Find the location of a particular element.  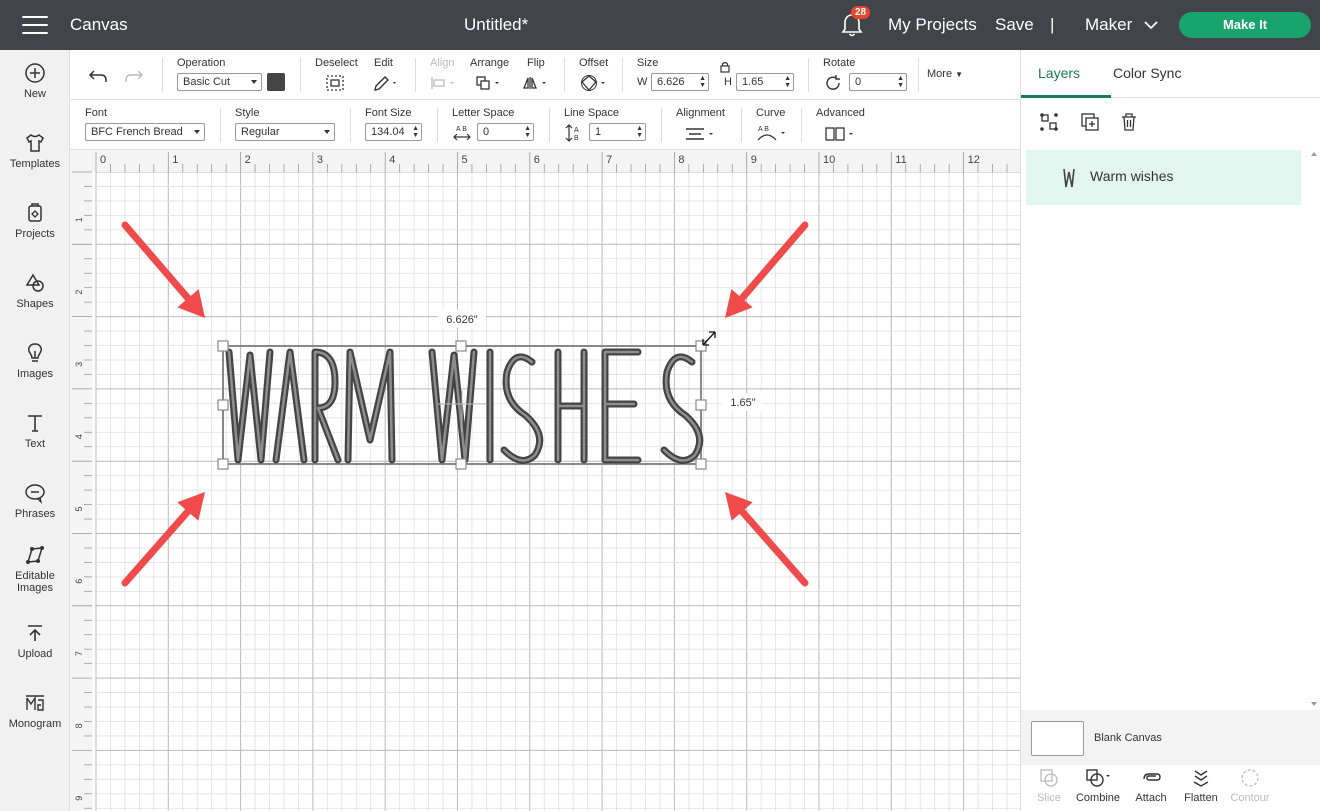

flatten-icon is located at coordinates (1201, 778).